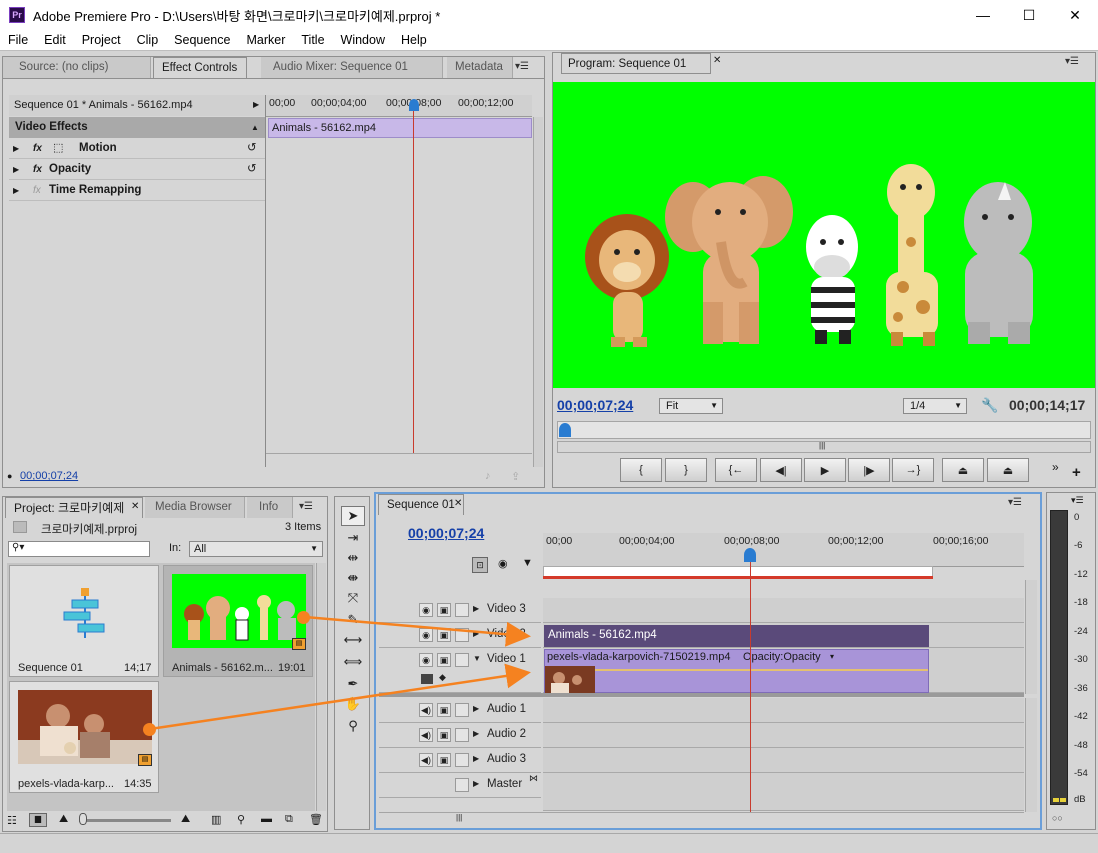  Describe the element at coordinates (1059, 657) in the screenshot. I see `audio-level-meter` at that location.